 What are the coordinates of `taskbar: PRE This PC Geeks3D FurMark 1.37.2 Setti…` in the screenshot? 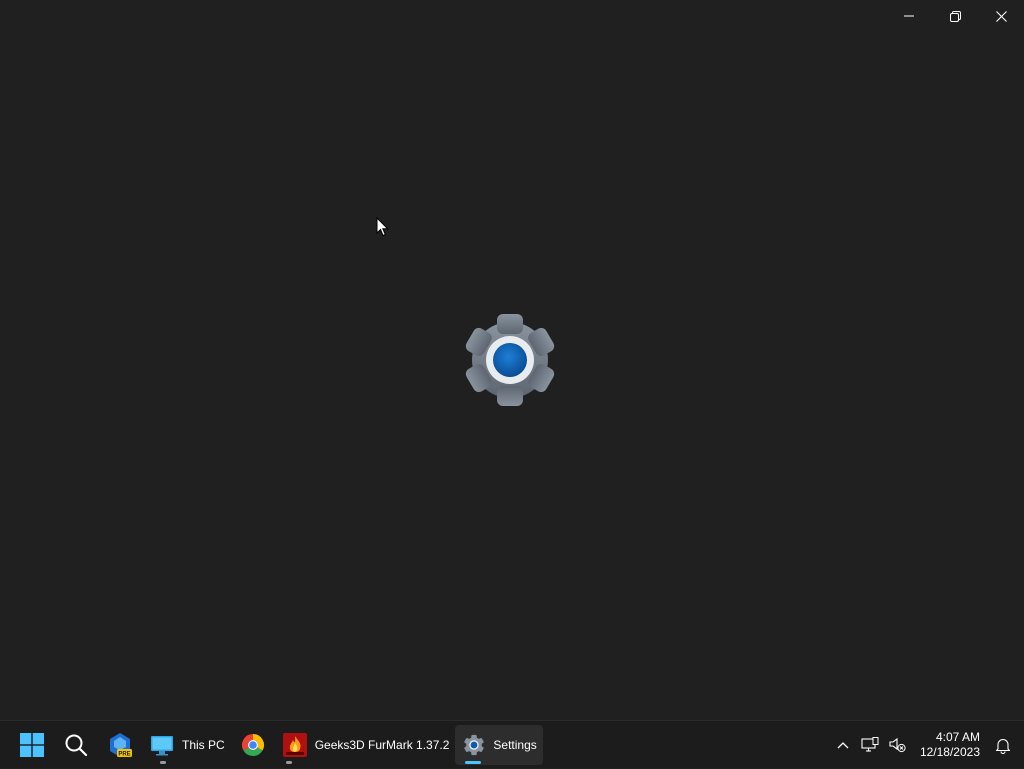 It's located at (512, 744).